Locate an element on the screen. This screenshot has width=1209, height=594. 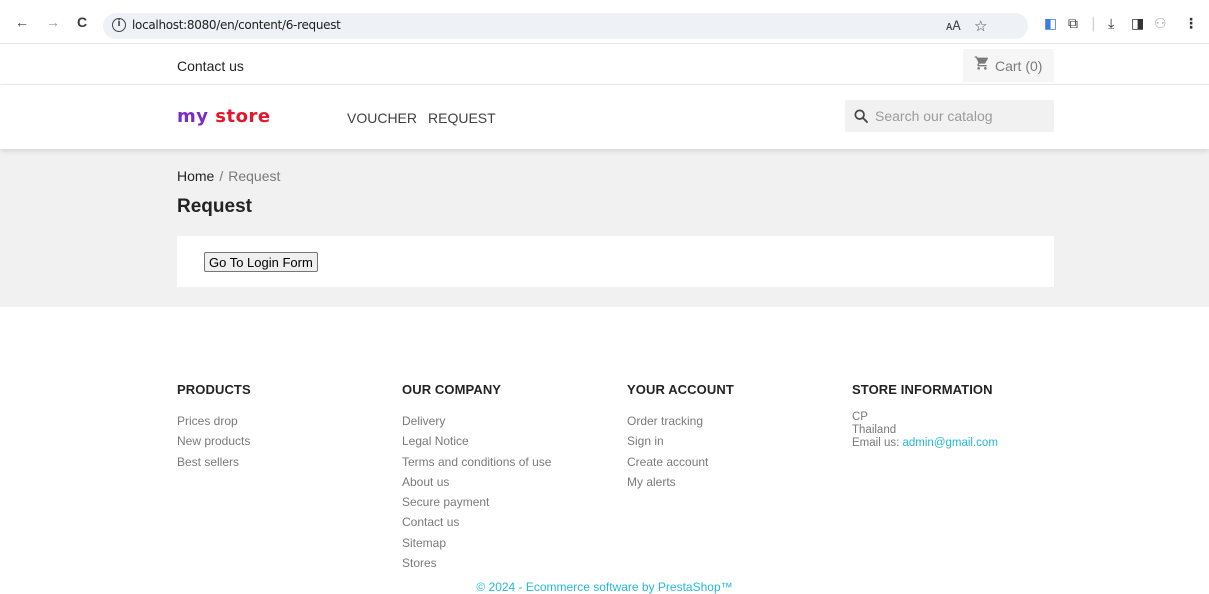
store-country: Thailand is located at coordinates (874, 430).